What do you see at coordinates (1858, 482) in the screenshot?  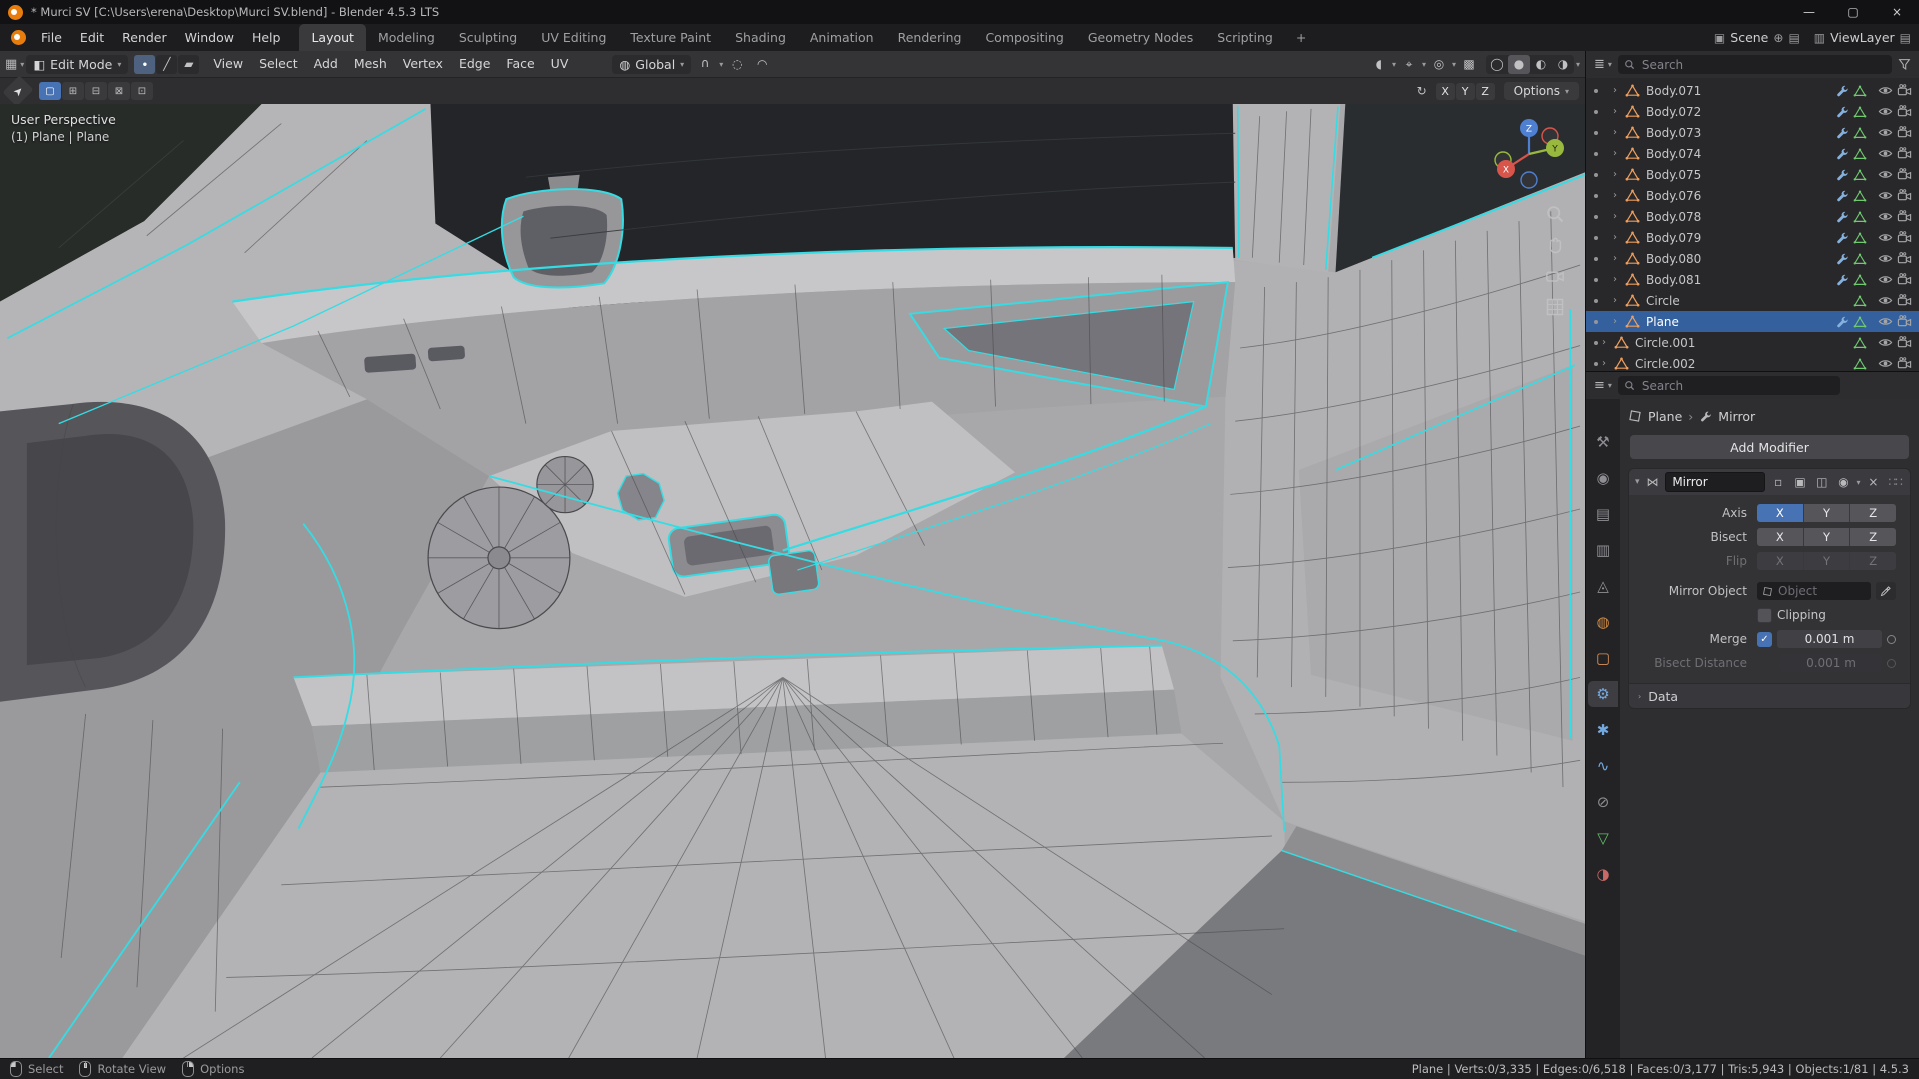 I see `modifier-extras-chevron-icon: ▾` at bounding box center [1858, 482].